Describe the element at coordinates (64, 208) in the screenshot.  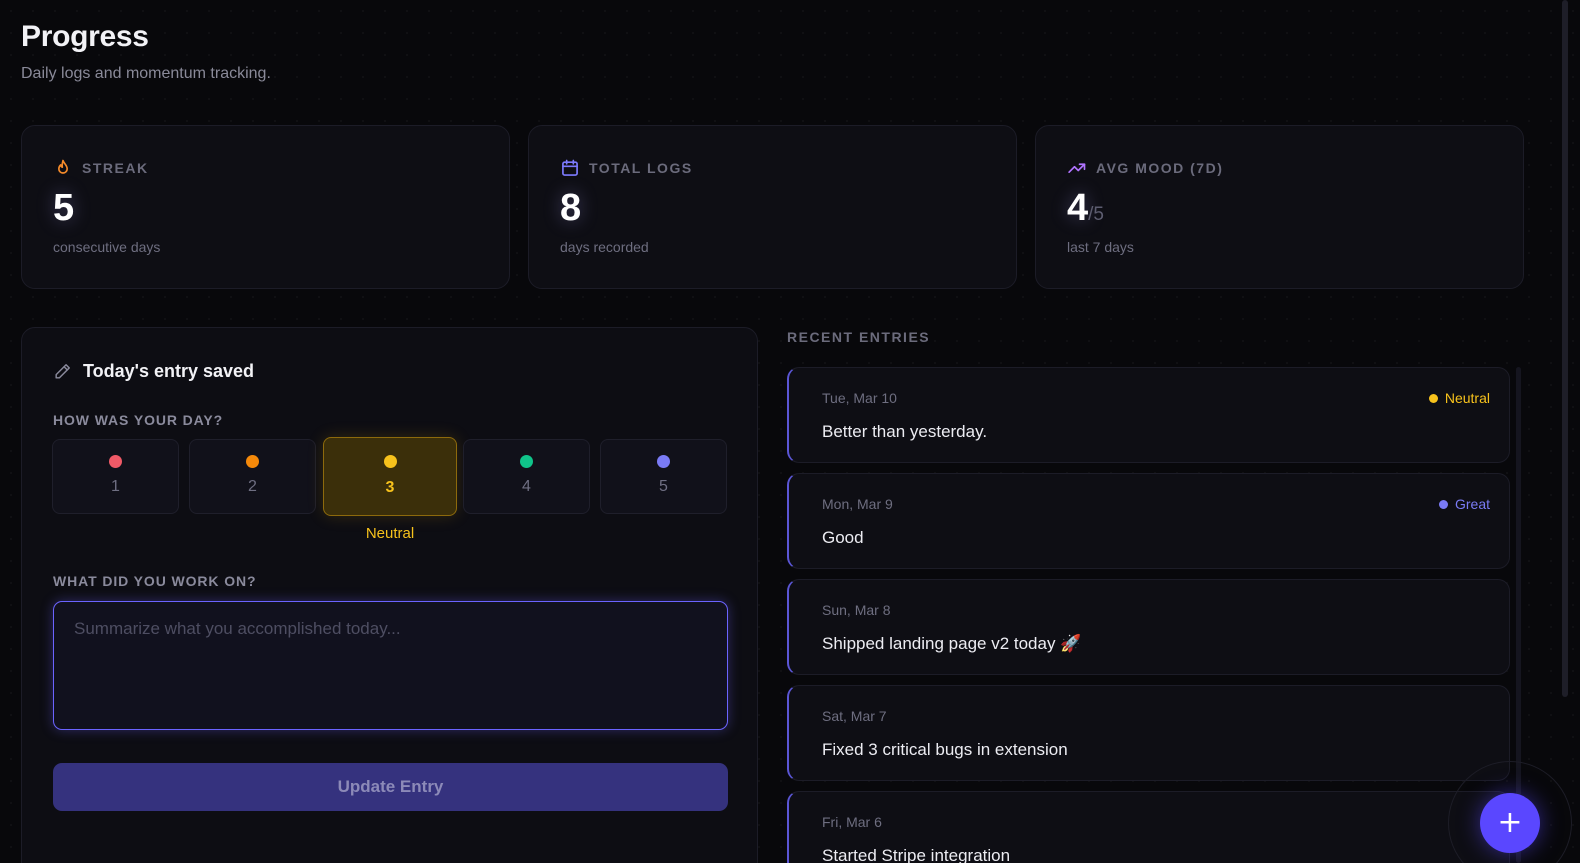
I see `stat-value: 5` at that location.